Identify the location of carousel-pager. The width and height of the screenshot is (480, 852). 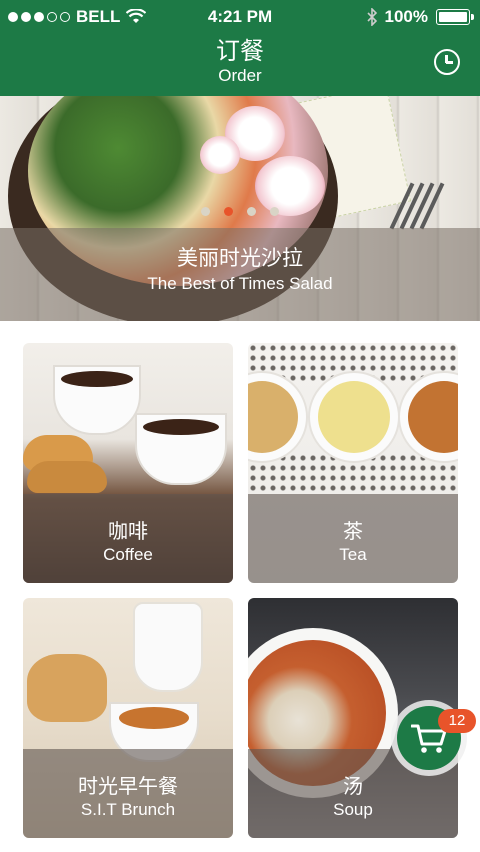
(240, 211).